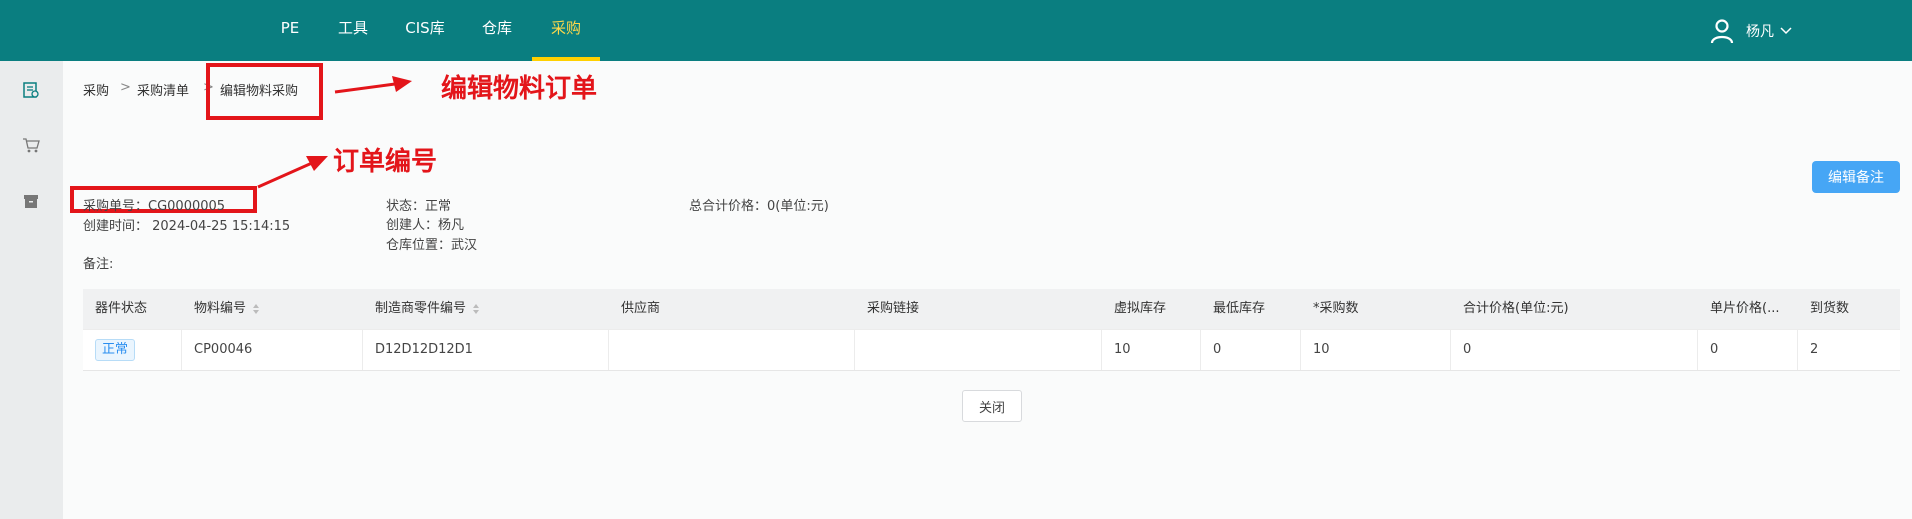 The image size is (1912, 519). Describe the element at coordinates (115, 350) in the screenshot. I see `status-badge: 正常` at that location.